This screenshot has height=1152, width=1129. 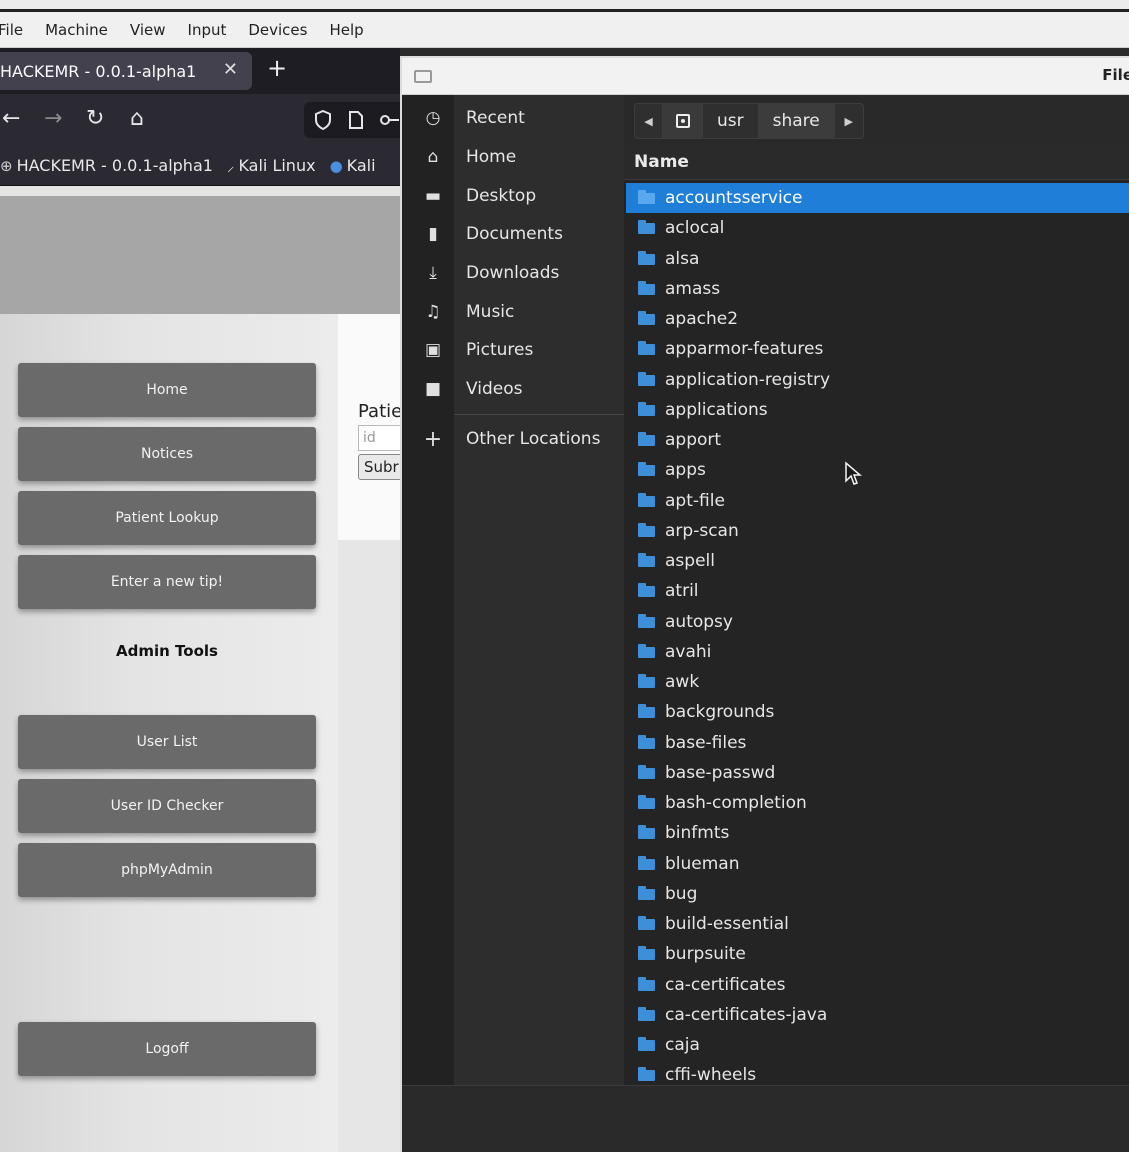 What do you see at coordinates (877, 531) in the screenshot?
I see `file-list-row: arp-scan` at bounding box center [877, 531].